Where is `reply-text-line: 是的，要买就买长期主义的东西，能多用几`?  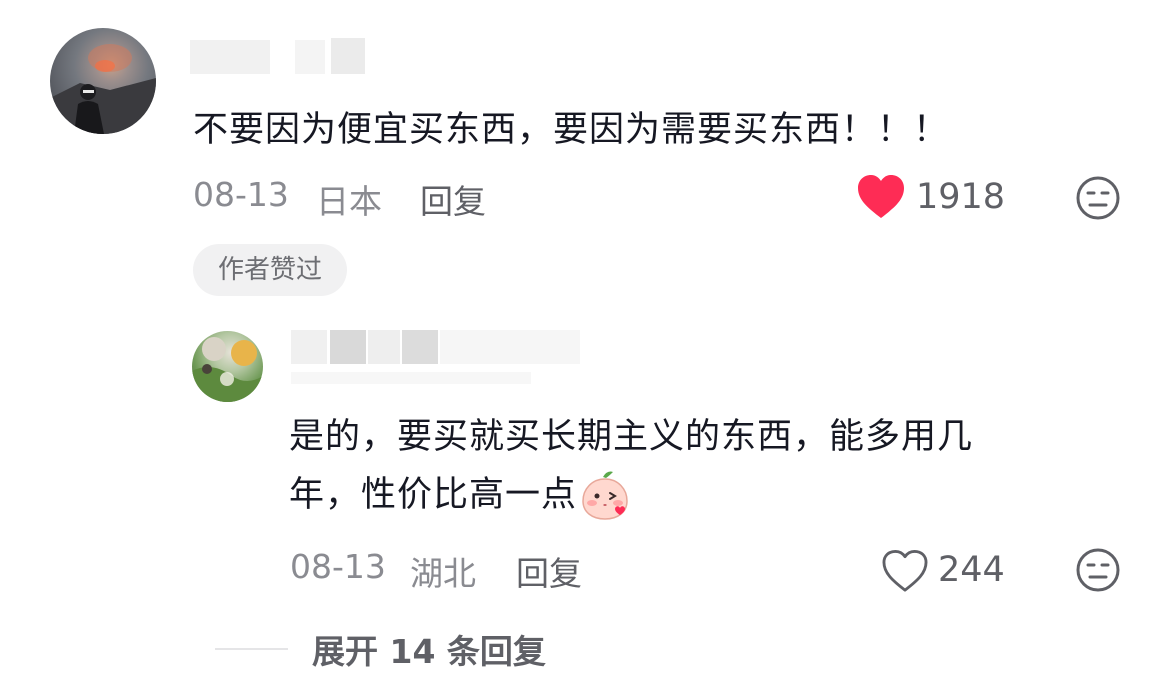
reply-text-line: 是的，要买就买长期主义的东西，能多用几 is located at coordinates (631, 437).